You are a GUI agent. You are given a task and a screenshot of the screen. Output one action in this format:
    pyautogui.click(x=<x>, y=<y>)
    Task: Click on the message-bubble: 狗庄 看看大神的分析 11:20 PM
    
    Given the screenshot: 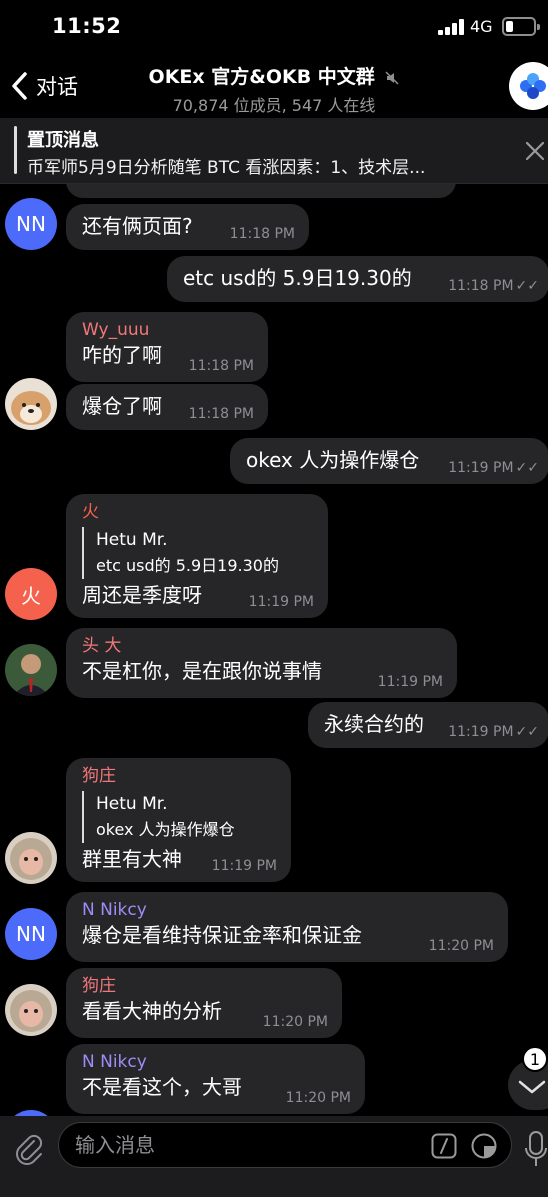 What is the action you would take?
    pyautogui.click(x=204, y=1003)
    